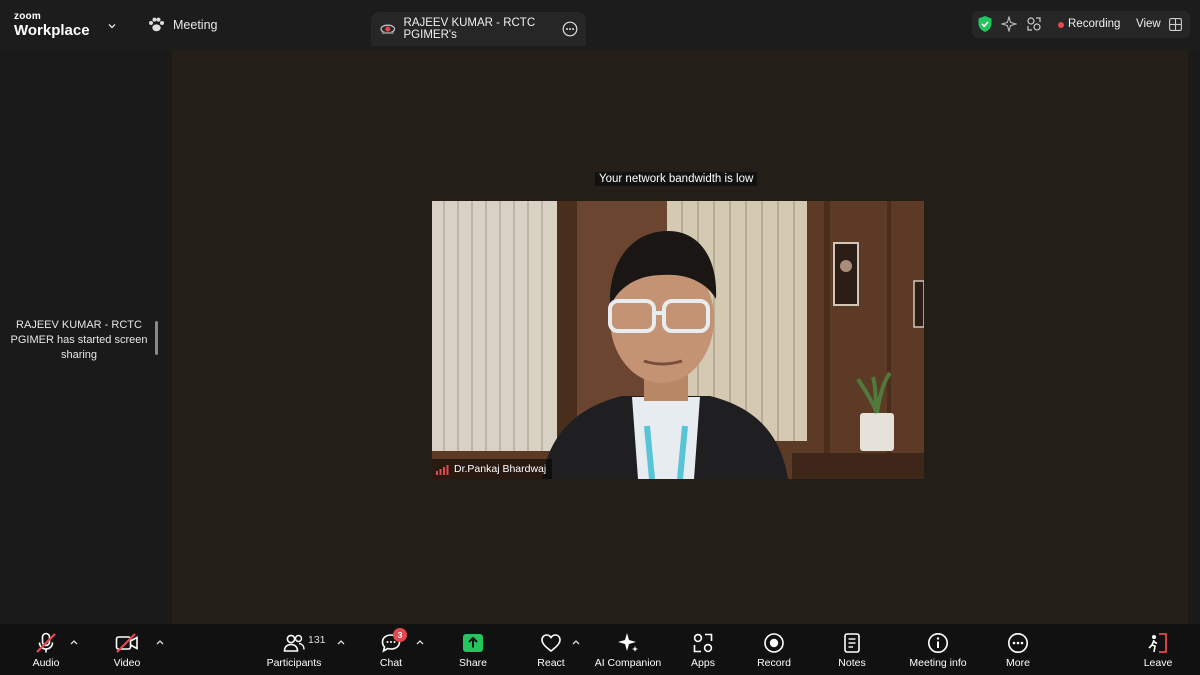  I want to click on meeting-menu-label: Meeting, so click(195, 24).